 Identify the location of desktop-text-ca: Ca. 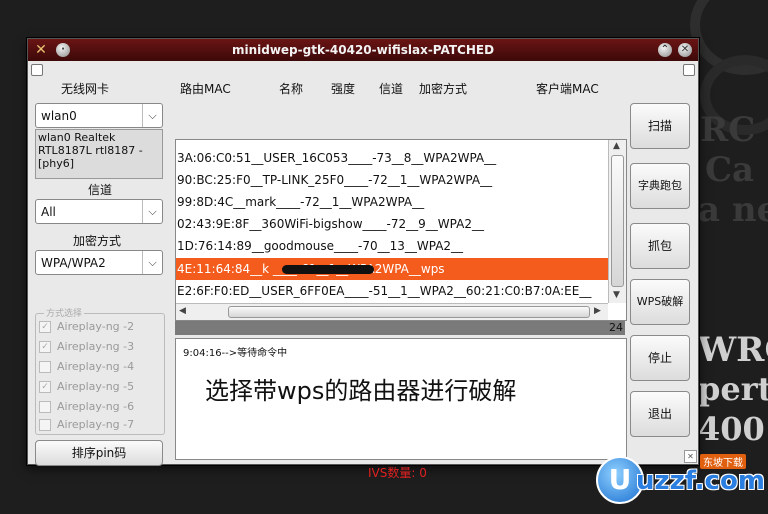
(730, 170).